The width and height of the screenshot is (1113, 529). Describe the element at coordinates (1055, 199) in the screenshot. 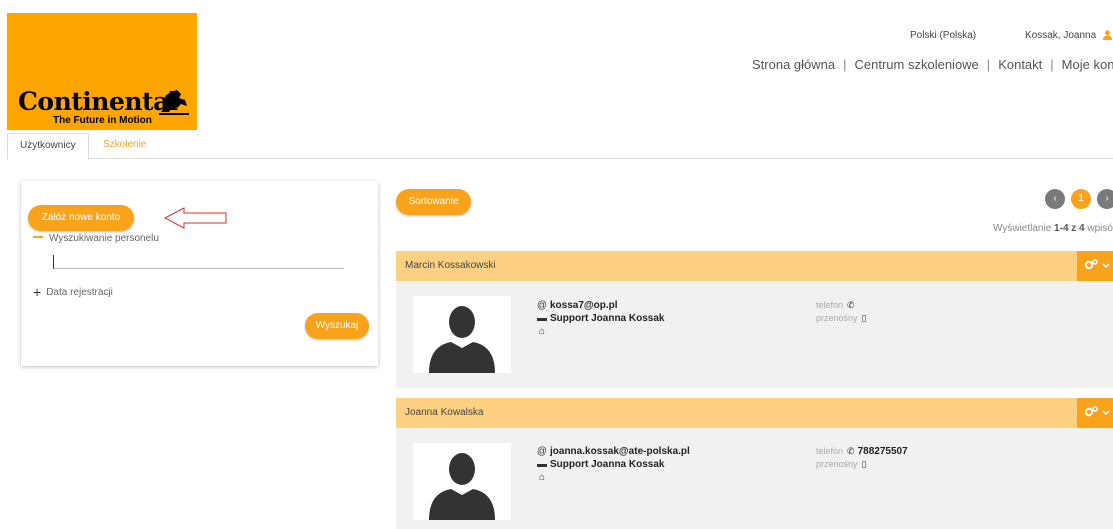

I see `pager-prev-button: ‹` at that location.